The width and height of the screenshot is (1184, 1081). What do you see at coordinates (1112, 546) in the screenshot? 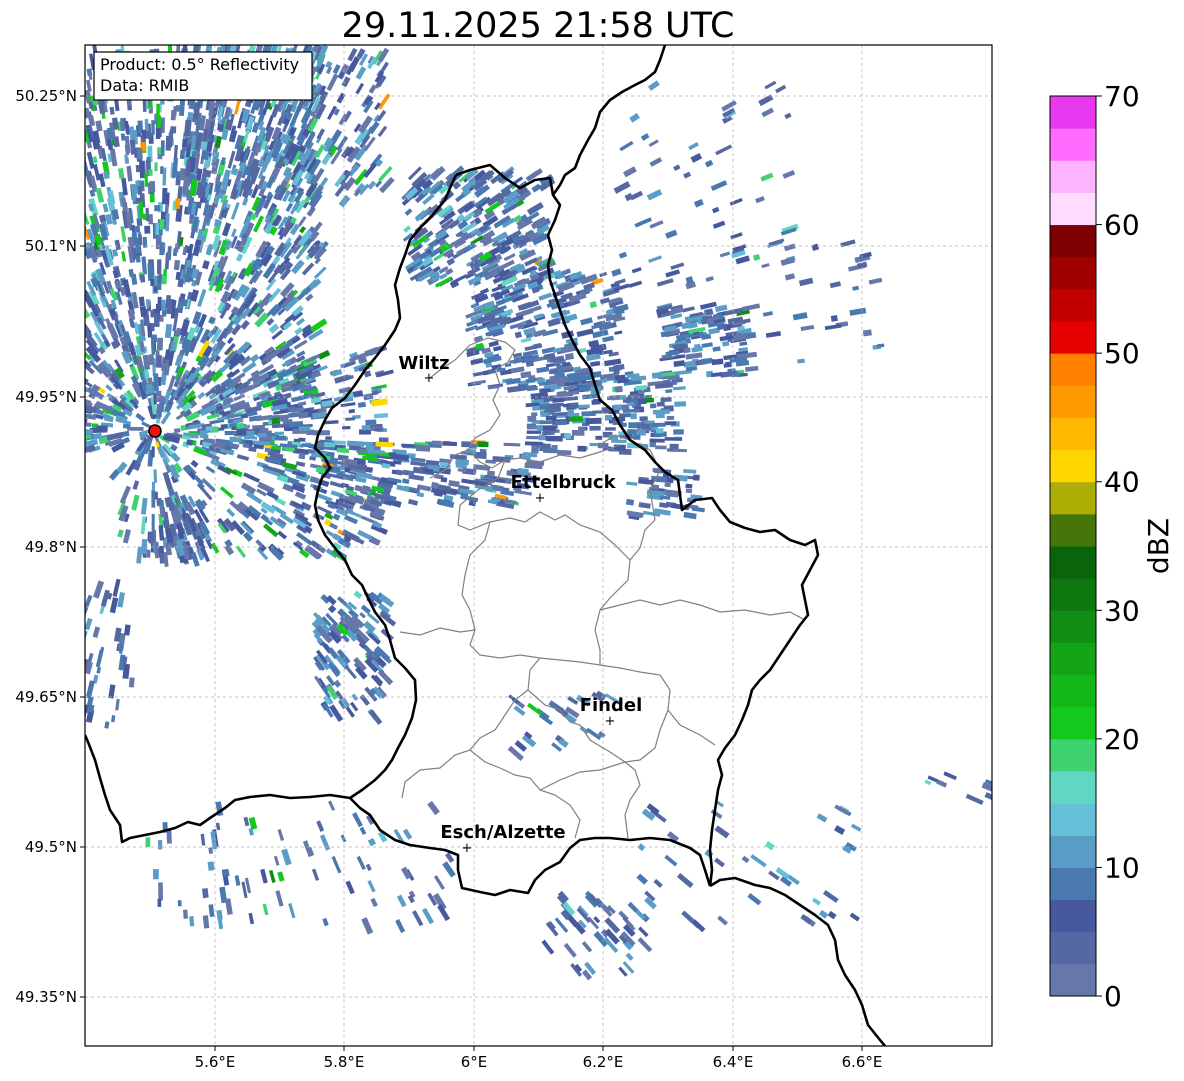
I see `colorbar: 0 10 20 30 40 50 60 70 dBZ` at bounding box center [1112, 546].